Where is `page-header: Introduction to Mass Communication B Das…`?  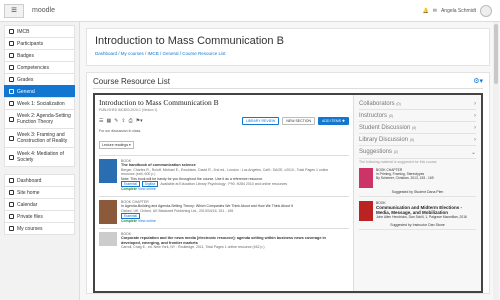 page-header: Introduction to Mass Communication B Das… is located at coordinates (288, 47).